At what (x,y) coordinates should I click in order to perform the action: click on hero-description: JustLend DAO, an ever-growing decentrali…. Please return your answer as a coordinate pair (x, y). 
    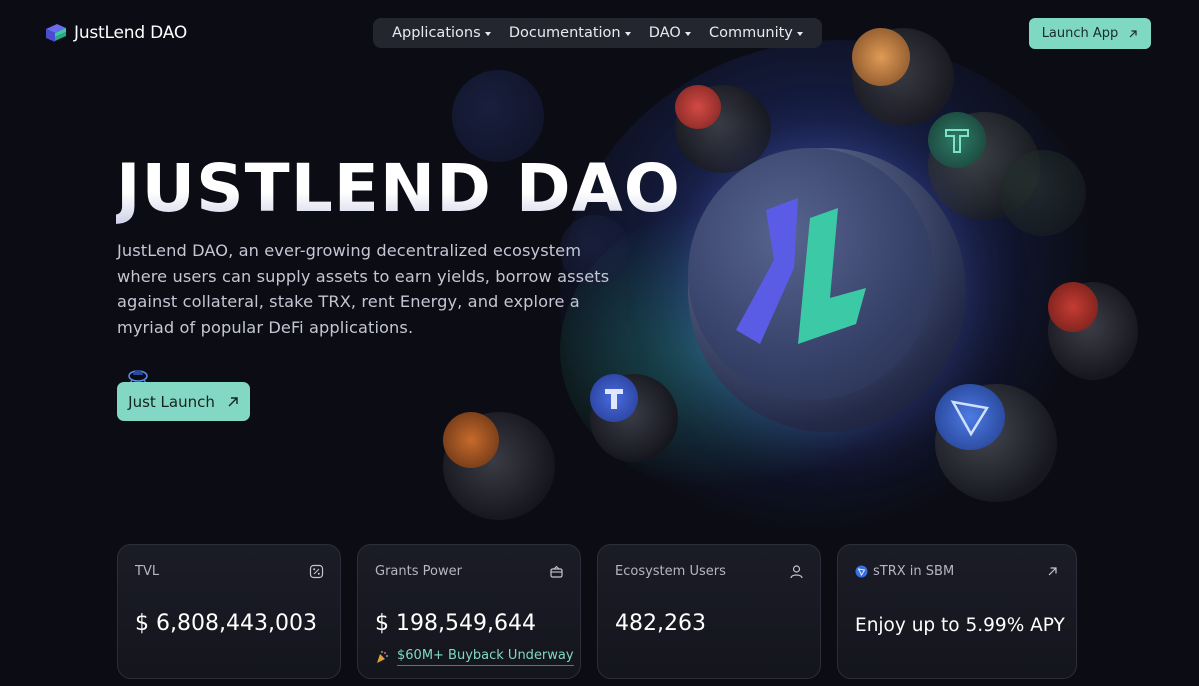
    Looking at the image, I should click on (363, 289).